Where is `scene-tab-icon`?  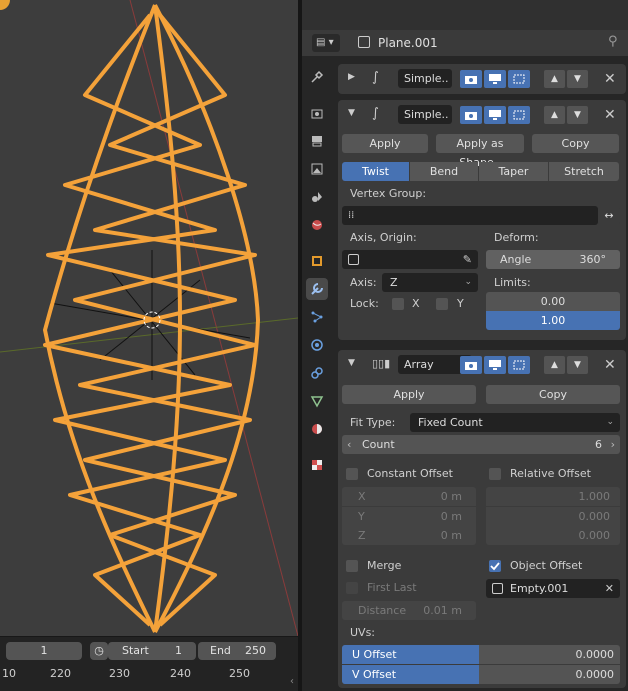 scene-tab-icon is located at coordinates (317, 197).